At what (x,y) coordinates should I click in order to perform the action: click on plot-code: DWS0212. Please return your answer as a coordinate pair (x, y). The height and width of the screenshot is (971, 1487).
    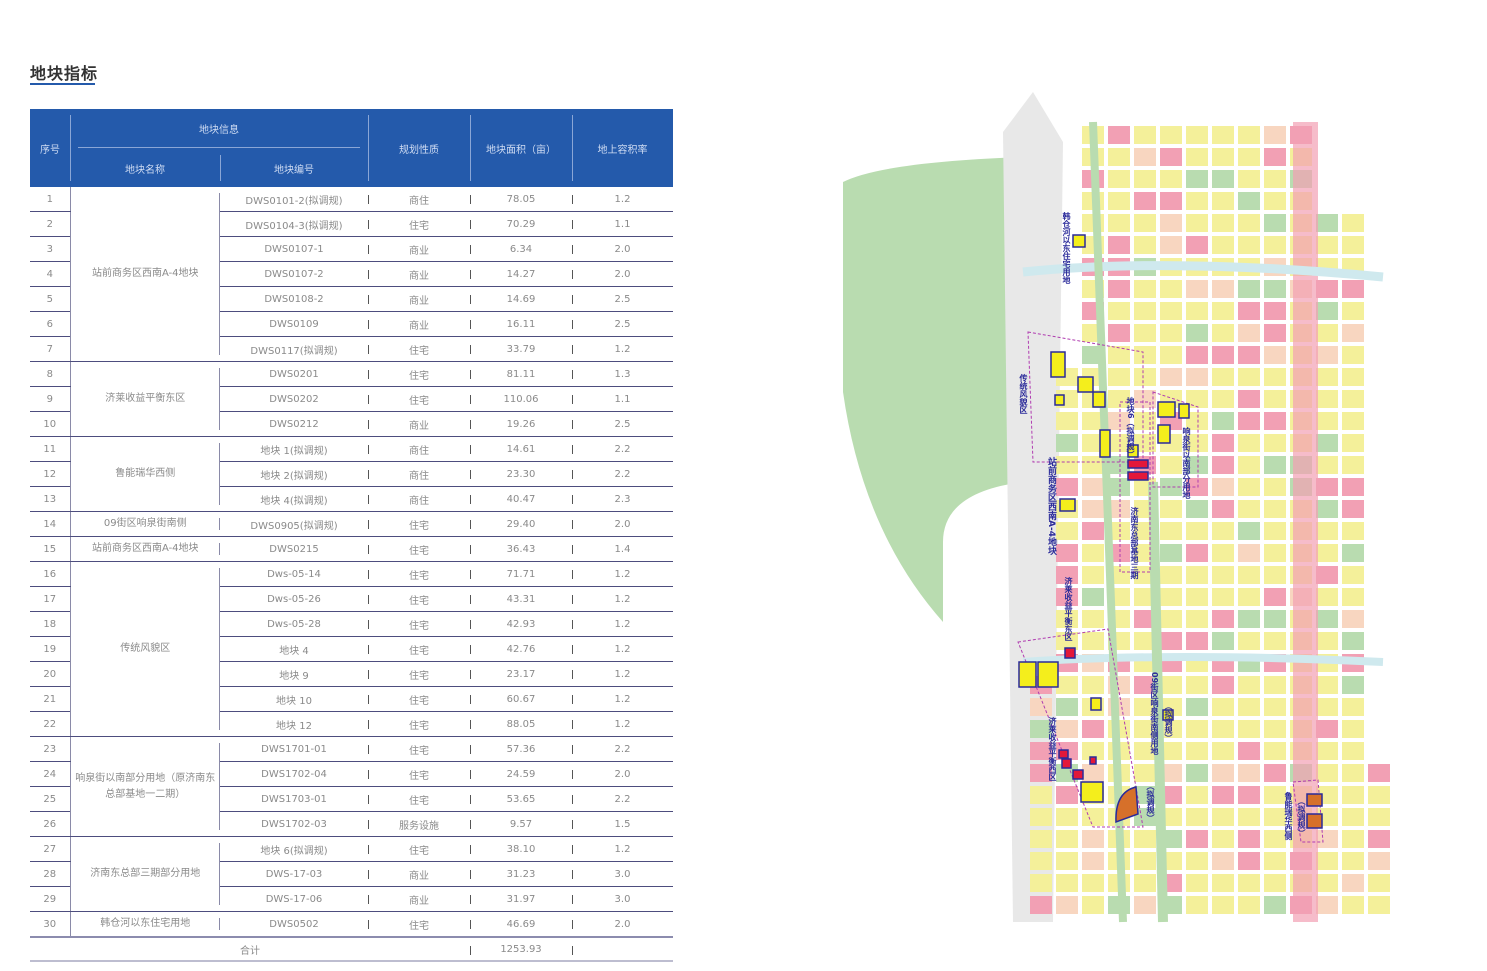
    Looking at the image, I should click on (294, 424).